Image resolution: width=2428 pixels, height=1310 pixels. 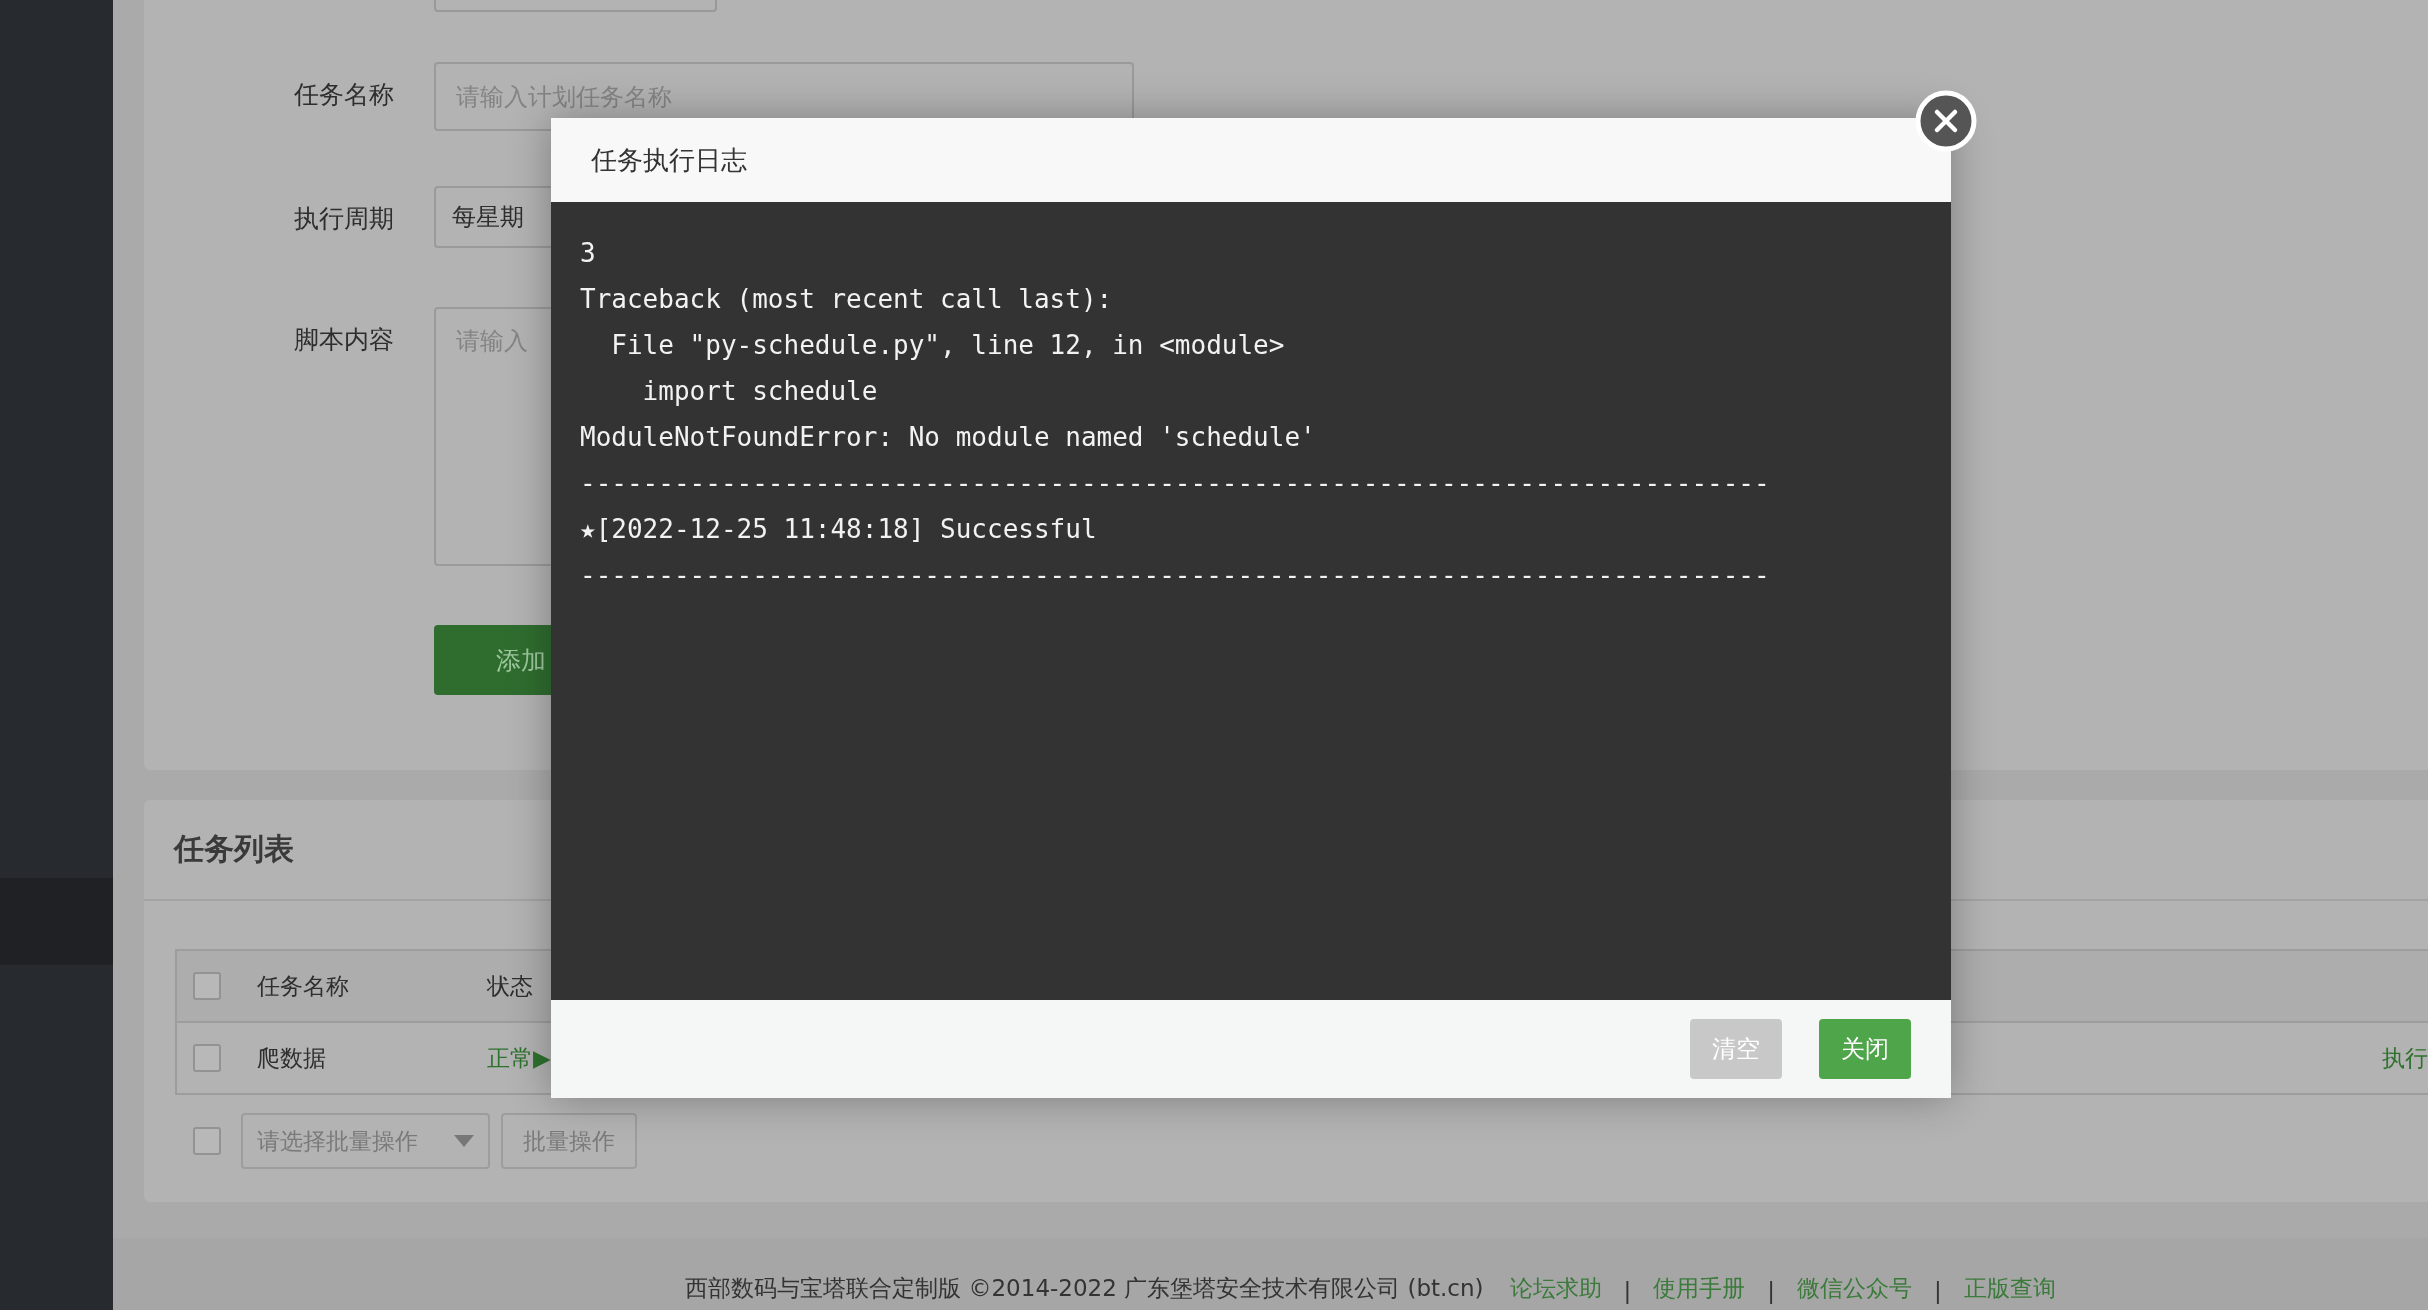 I want to click on dialog-button: 关闭, so click(x=1865, y=1049).